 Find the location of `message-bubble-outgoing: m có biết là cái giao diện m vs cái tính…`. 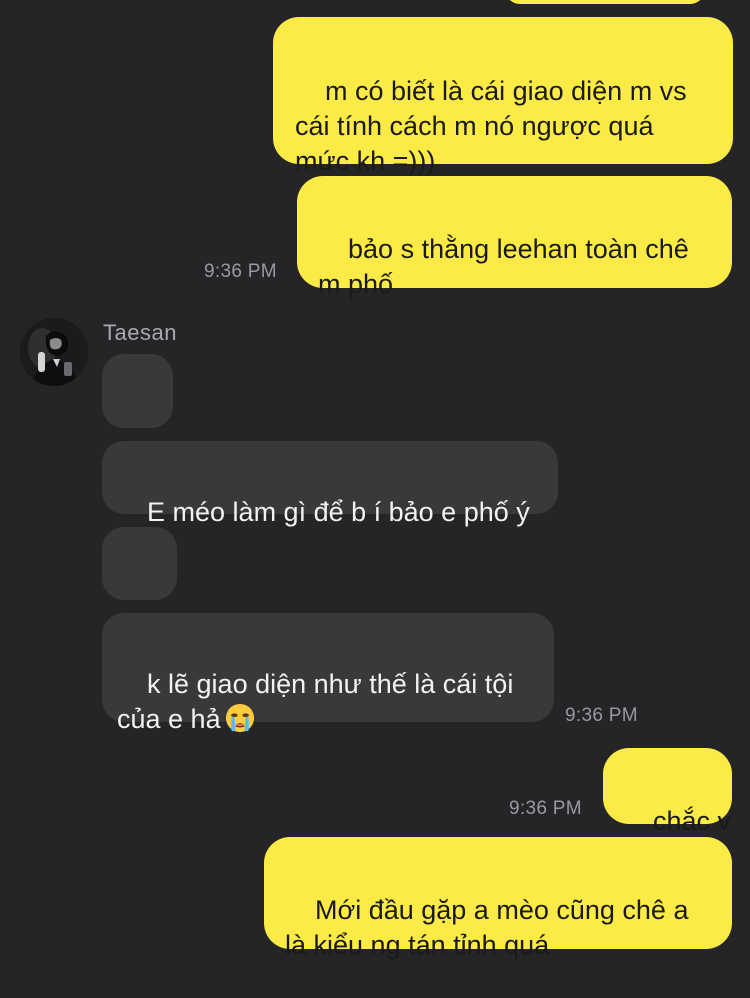

message-bubble-outgoing: m có biết là cái giao diện m vs cái tính… is located at coordinates (503, 96).